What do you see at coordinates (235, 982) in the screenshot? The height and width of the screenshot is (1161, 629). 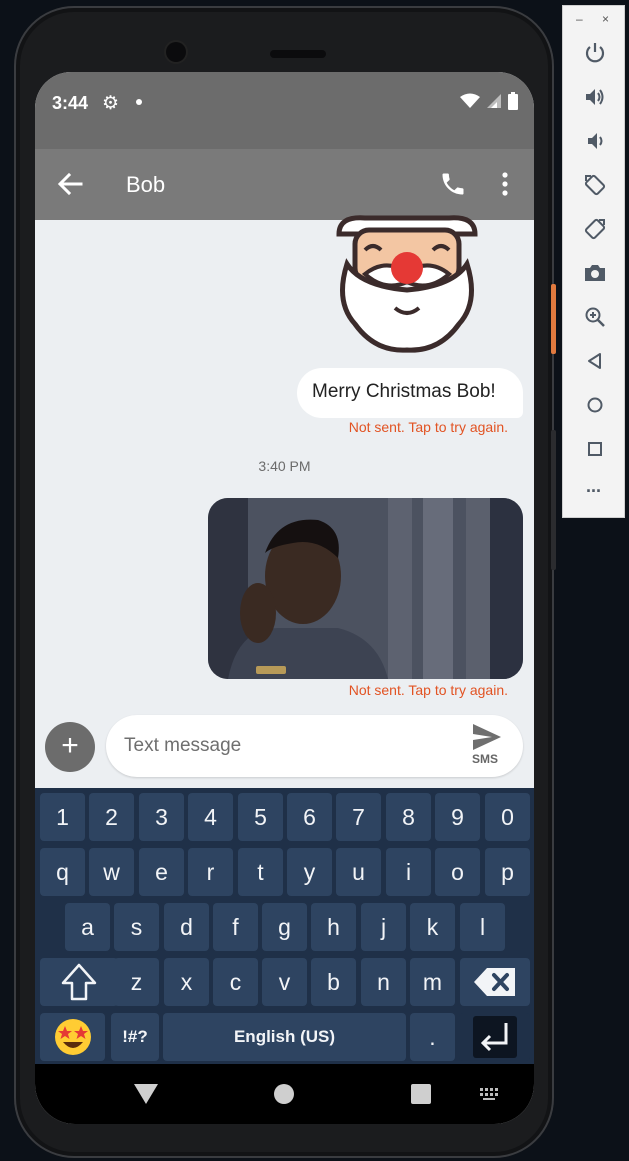 I see `key-c: c` at bounding box center [235, 982].